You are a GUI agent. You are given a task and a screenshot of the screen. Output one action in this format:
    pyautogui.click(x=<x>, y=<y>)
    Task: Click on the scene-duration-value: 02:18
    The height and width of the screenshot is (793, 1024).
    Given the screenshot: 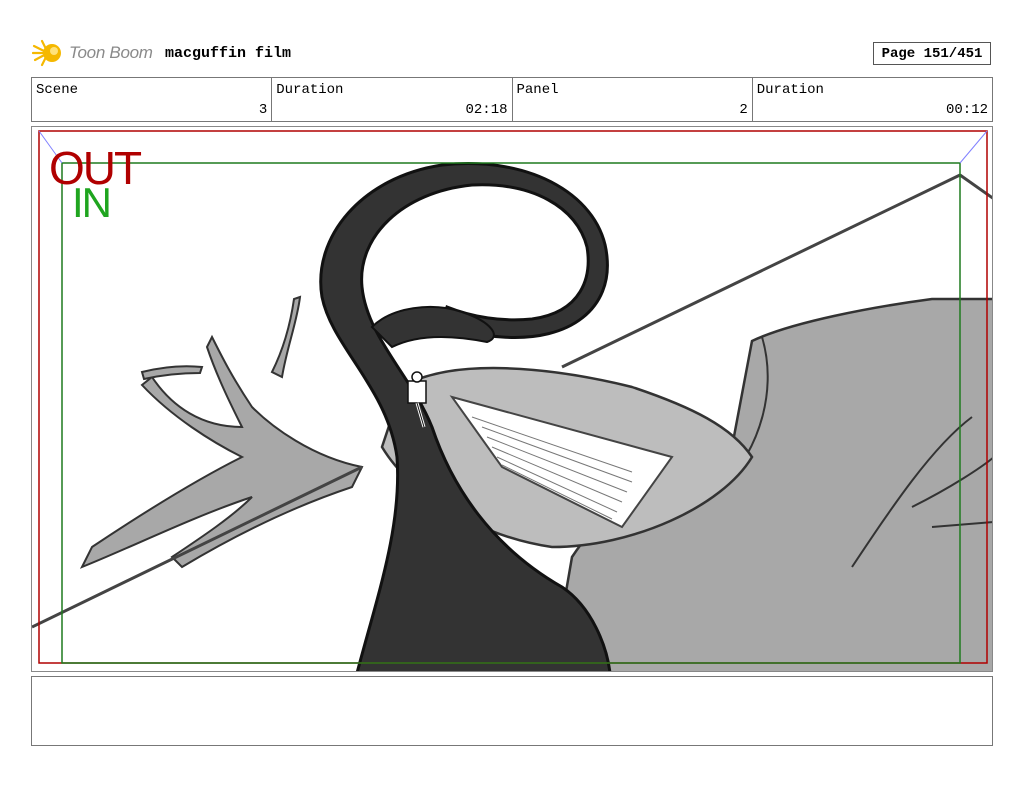 What is the action you would take?
    pyautogui.click(x=486, y=110)
    